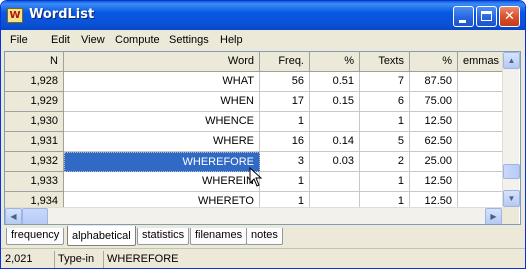  Describe the element at coordinates (285, 82) in the screenshot. I see `freq-cell: 56` at that location.